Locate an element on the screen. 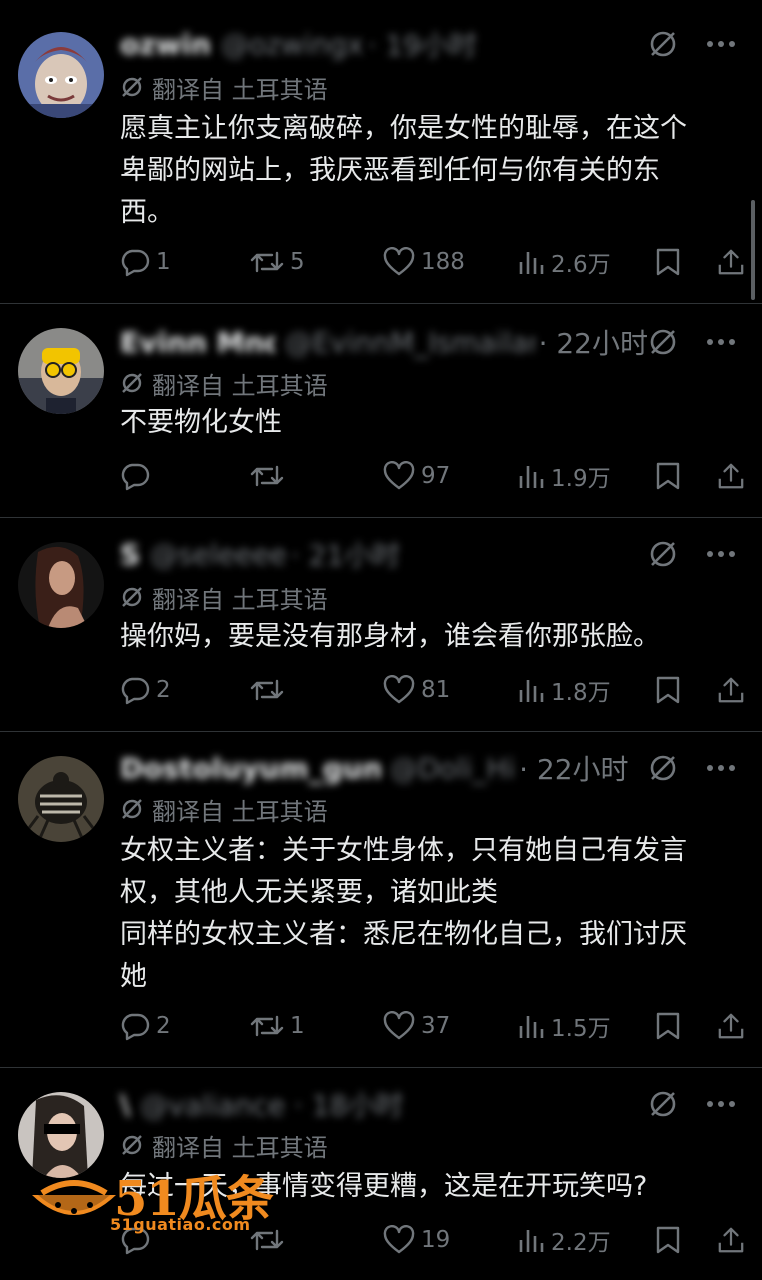  timestamp: · 21小时 is located at coordinates (345, 554).